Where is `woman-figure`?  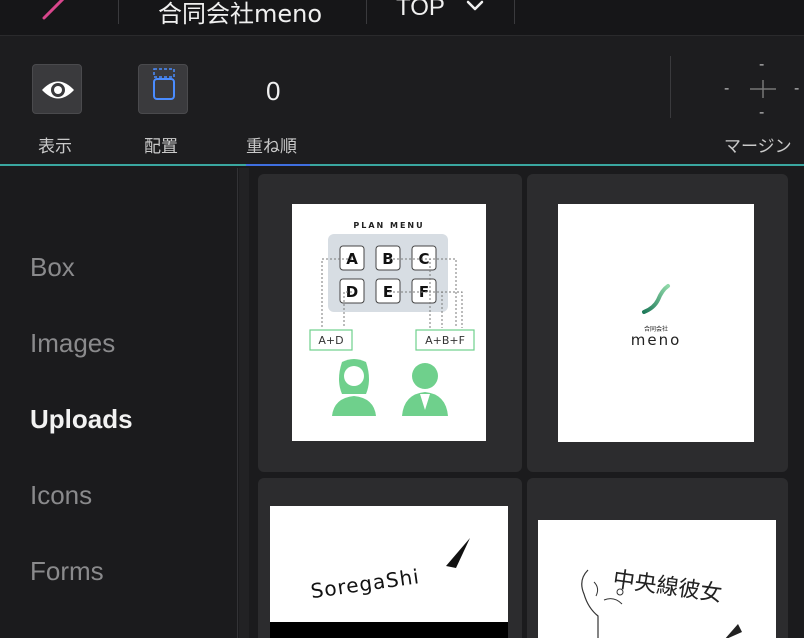 woman-figure is located at coordinates (354, 387).